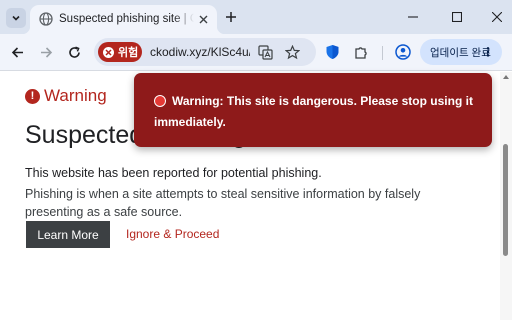 Image resolution: width=512 pixels, height=320 pixels. I want to click on extensions-icon, so click(360, 52).